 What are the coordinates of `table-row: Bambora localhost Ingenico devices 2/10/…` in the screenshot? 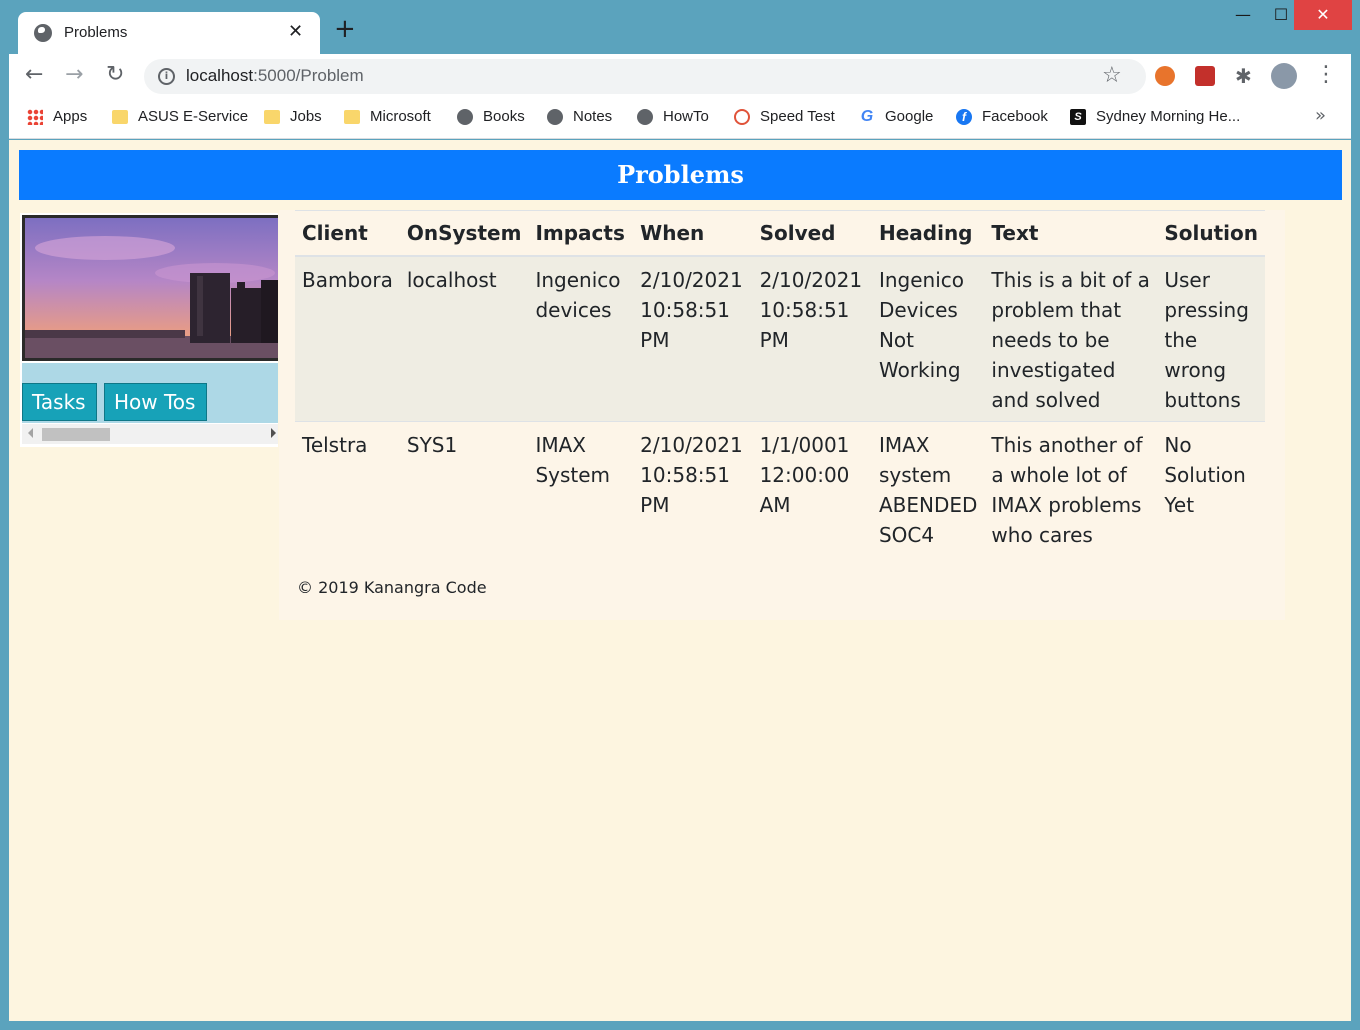 It's located at (780, 338).